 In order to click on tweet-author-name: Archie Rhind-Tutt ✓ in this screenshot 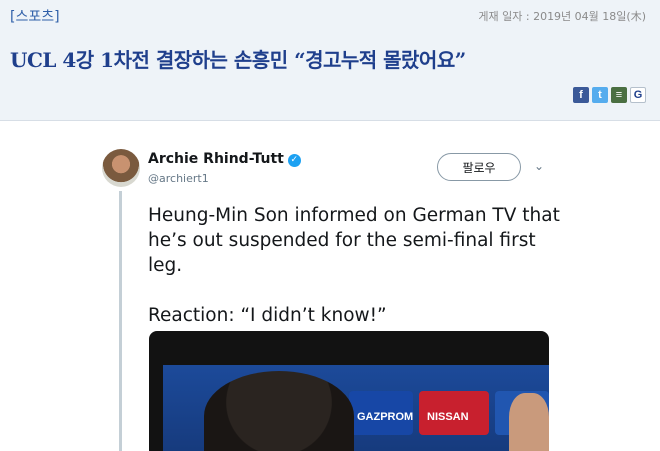, I will do `click(224, 159)`.